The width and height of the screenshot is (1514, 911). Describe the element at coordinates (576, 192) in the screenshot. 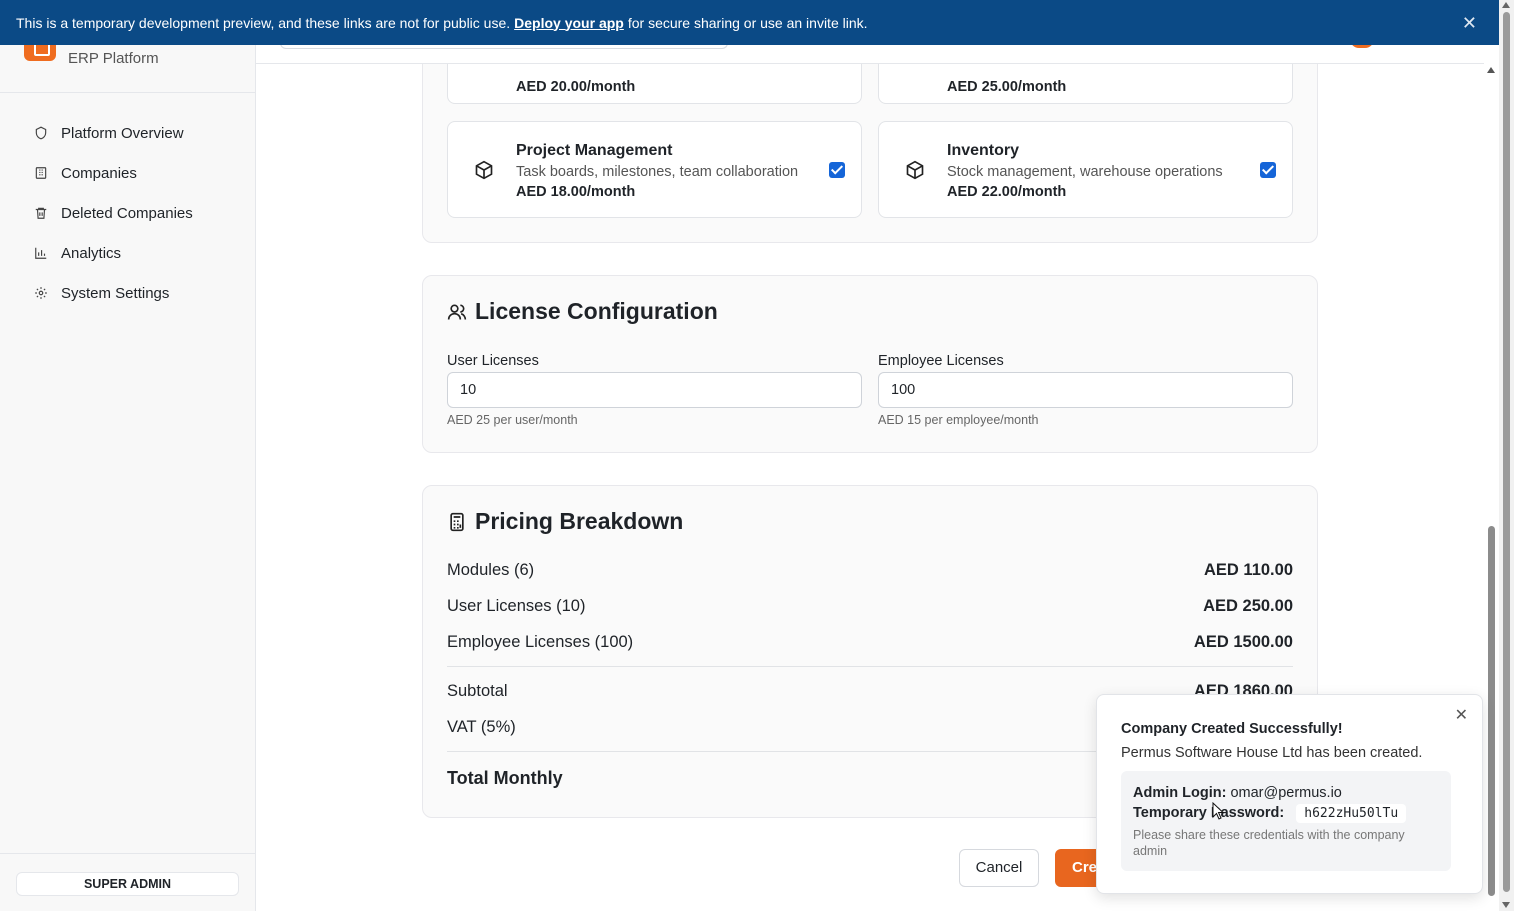

I see `module-price: AED 18.00/month` at that location.